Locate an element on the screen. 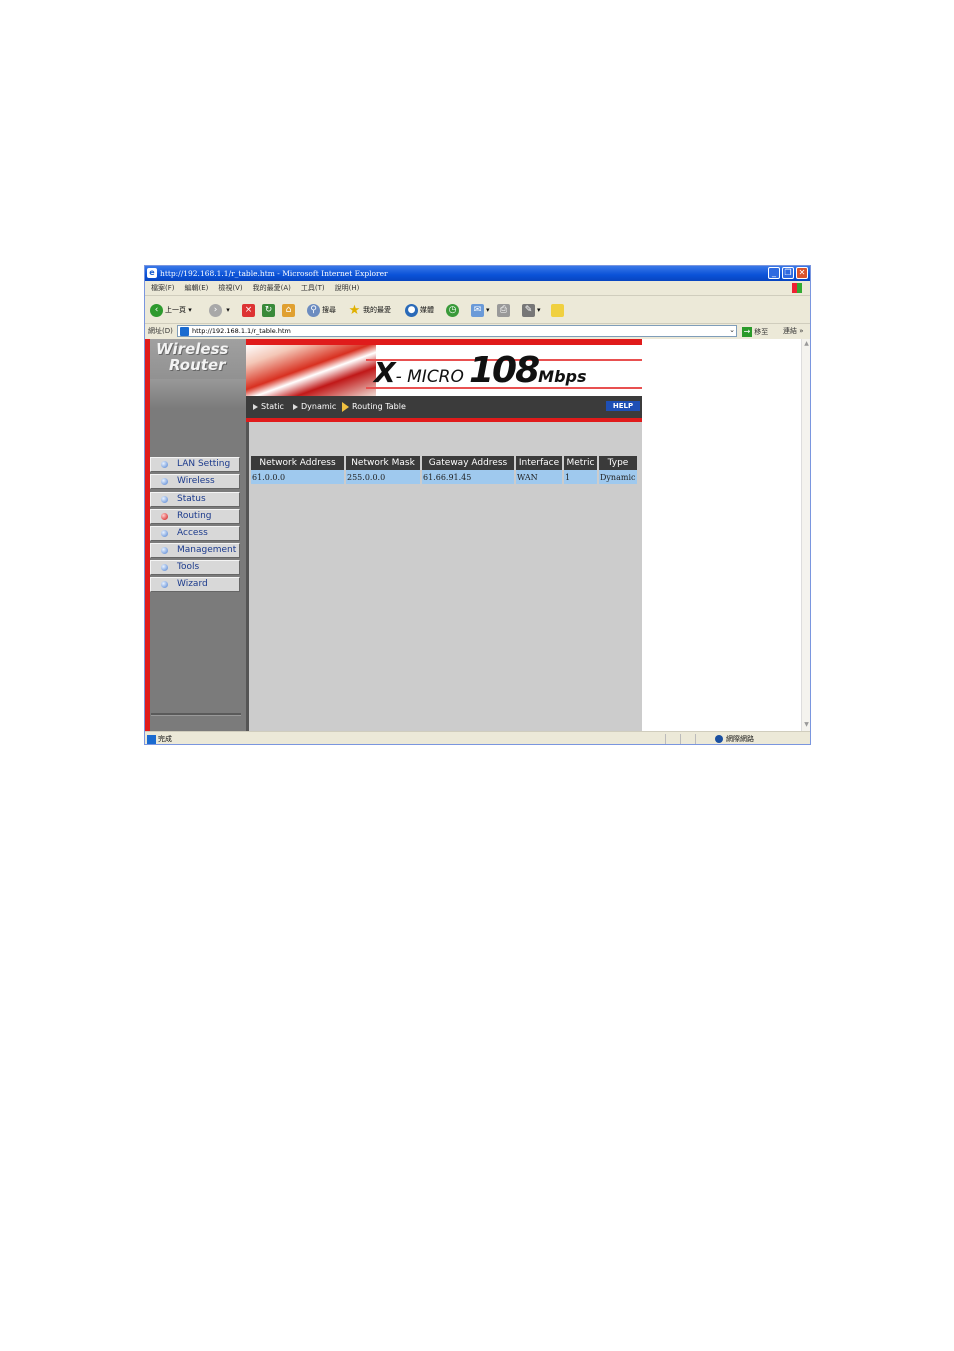 Image resolution: width=954 pixels, height=1351 pixels. mail-button: ✉ ▾ is located at coordinates (480, 310).